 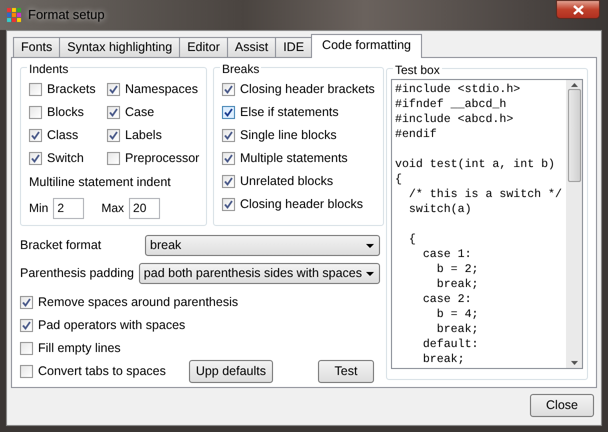 I want to click on app-icon, so click(x=14, y=15).